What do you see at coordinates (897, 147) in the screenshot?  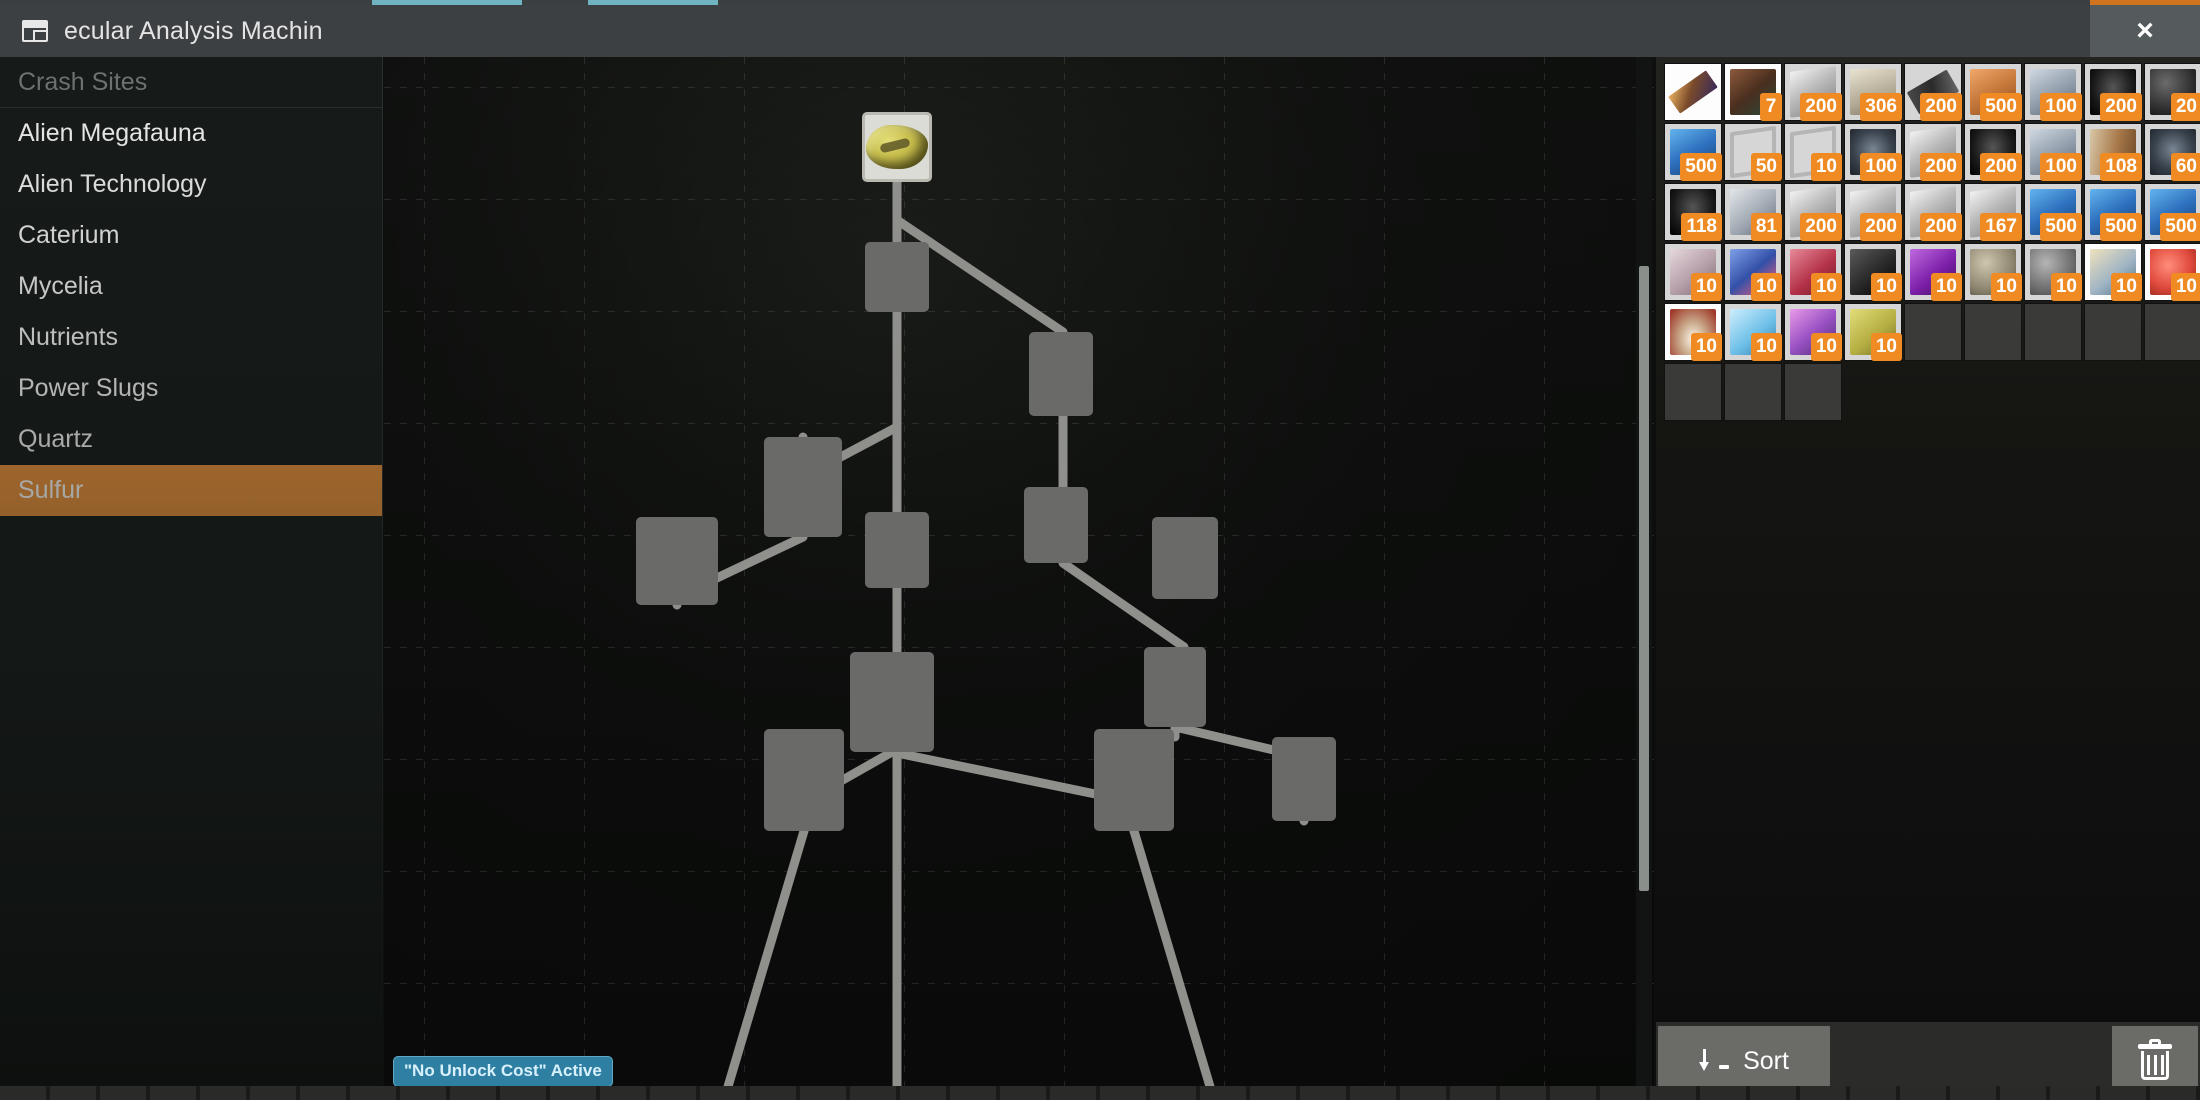 I see `tech-tree-root-node` at bounding box center [897, 147].